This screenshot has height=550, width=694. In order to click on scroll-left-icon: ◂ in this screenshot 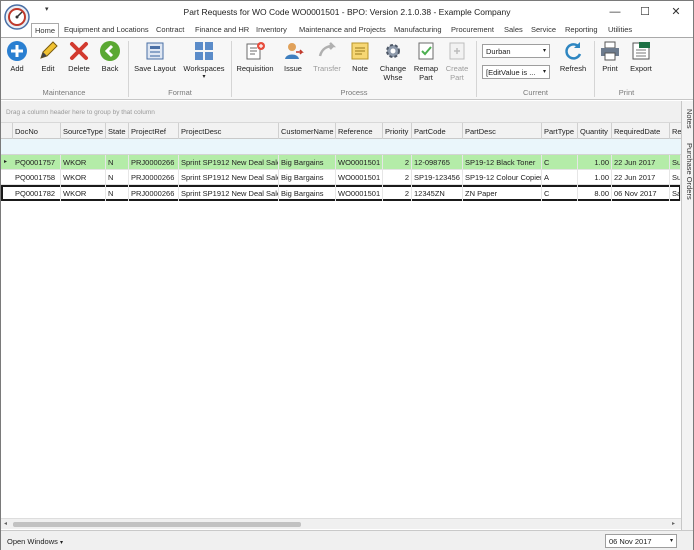, I will do `click(5, 523)`.